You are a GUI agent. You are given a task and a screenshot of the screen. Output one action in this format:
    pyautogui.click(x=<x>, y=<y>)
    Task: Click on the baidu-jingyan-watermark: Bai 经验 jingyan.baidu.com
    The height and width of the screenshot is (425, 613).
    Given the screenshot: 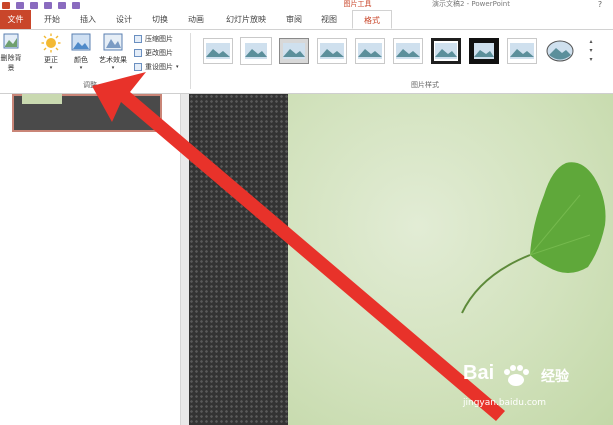 What is the action you would take?
    pyautogui.click(x=538, y=387)
    